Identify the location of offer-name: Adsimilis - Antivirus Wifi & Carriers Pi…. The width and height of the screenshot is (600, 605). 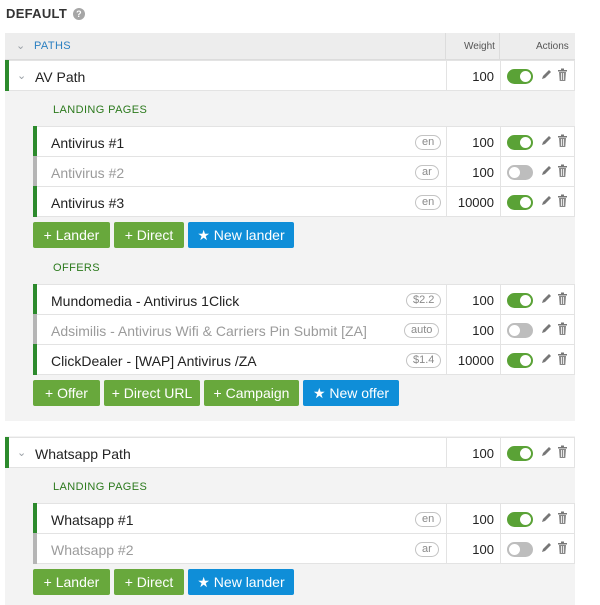
(209, 331).